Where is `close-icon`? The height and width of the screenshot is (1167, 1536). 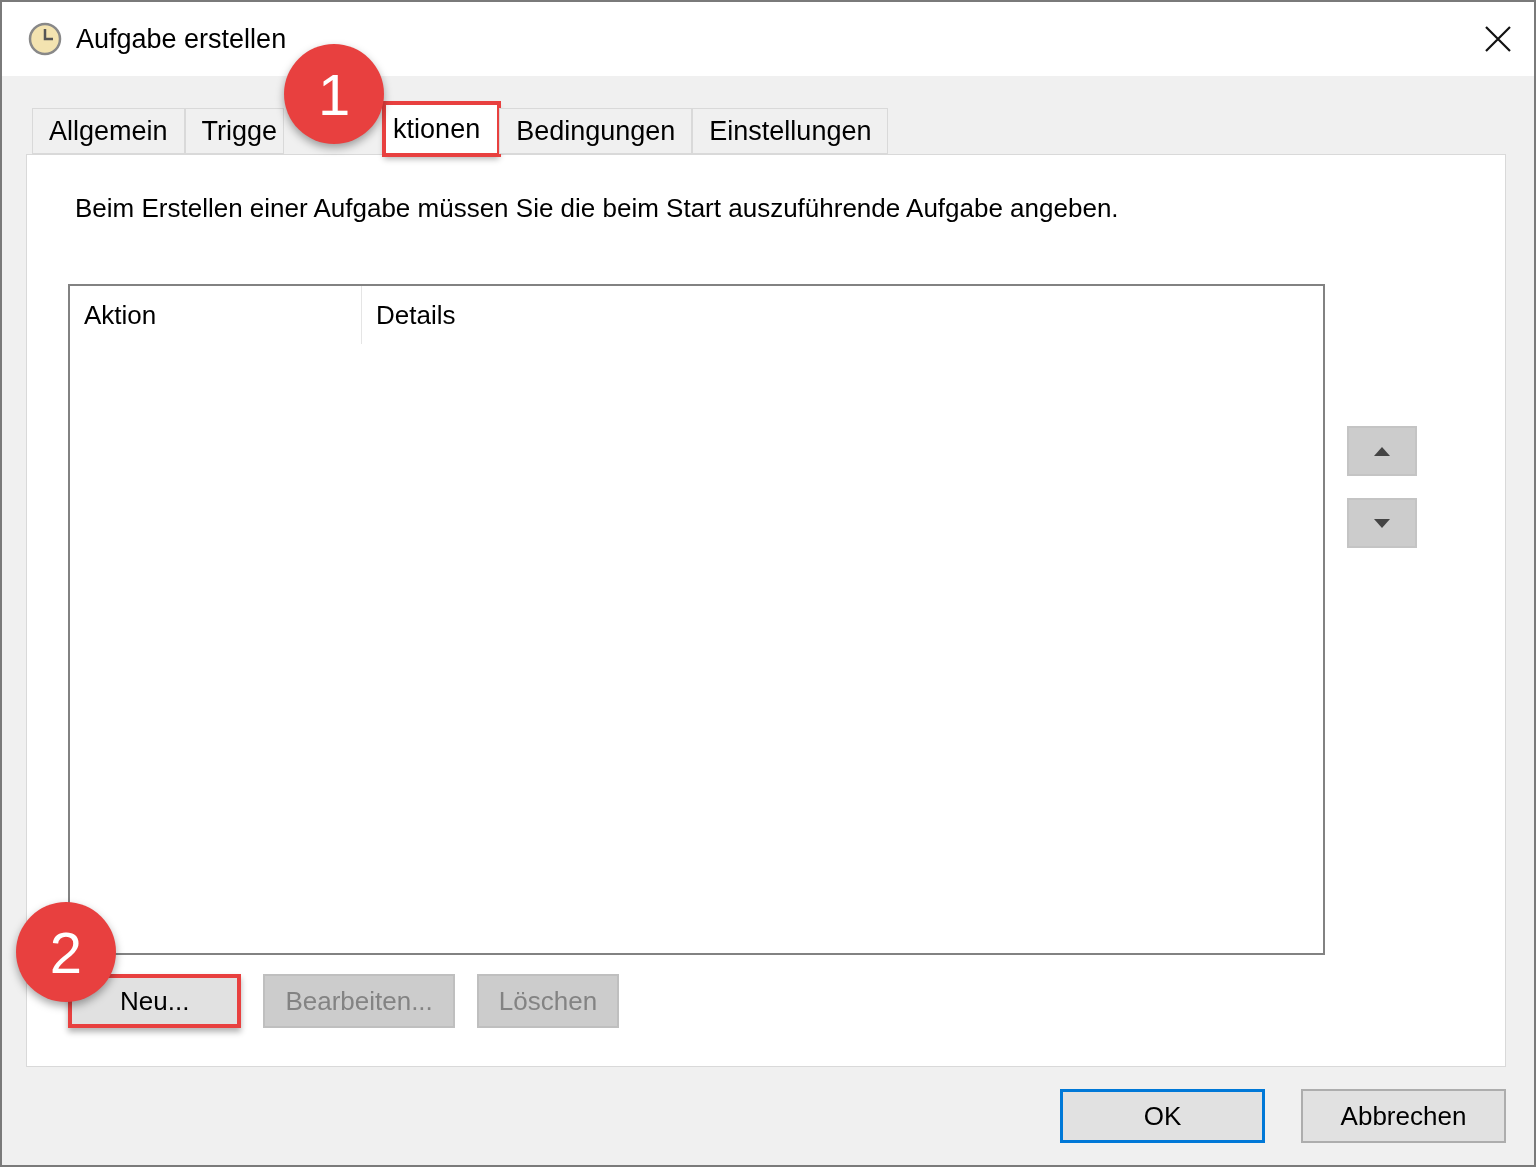
close-icon is located at coordinates (1498, 39).